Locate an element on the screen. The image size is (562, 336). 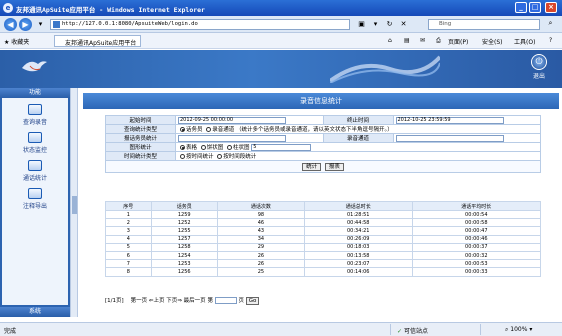
monitor-icon is located at coordinates (35, 137).